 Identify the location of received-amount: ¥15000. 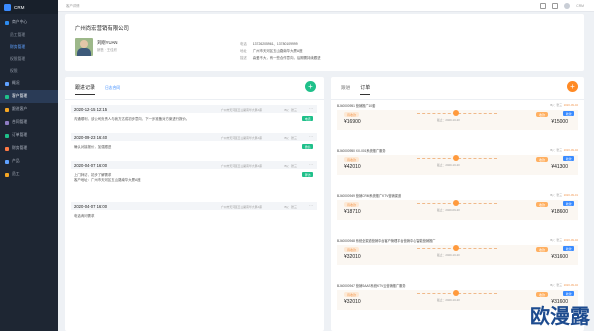
(559, 122).